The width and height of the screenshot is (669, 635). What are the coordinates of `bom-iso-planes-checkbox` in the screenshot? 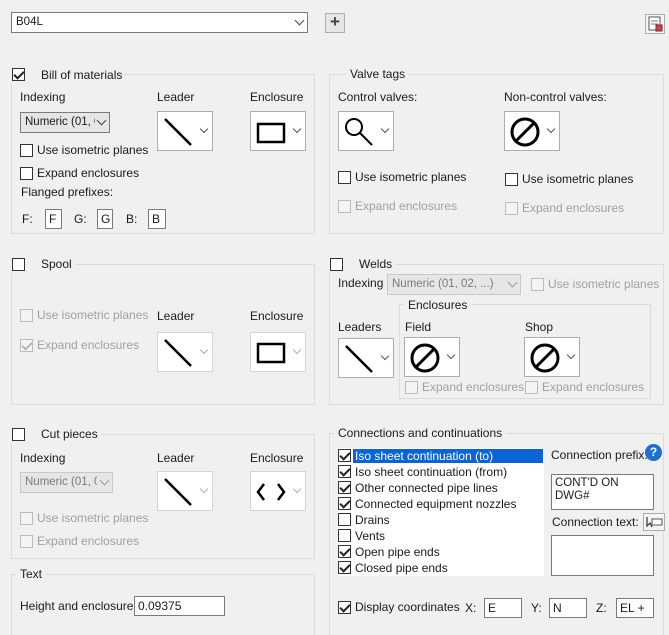 It's located at (26, 150).